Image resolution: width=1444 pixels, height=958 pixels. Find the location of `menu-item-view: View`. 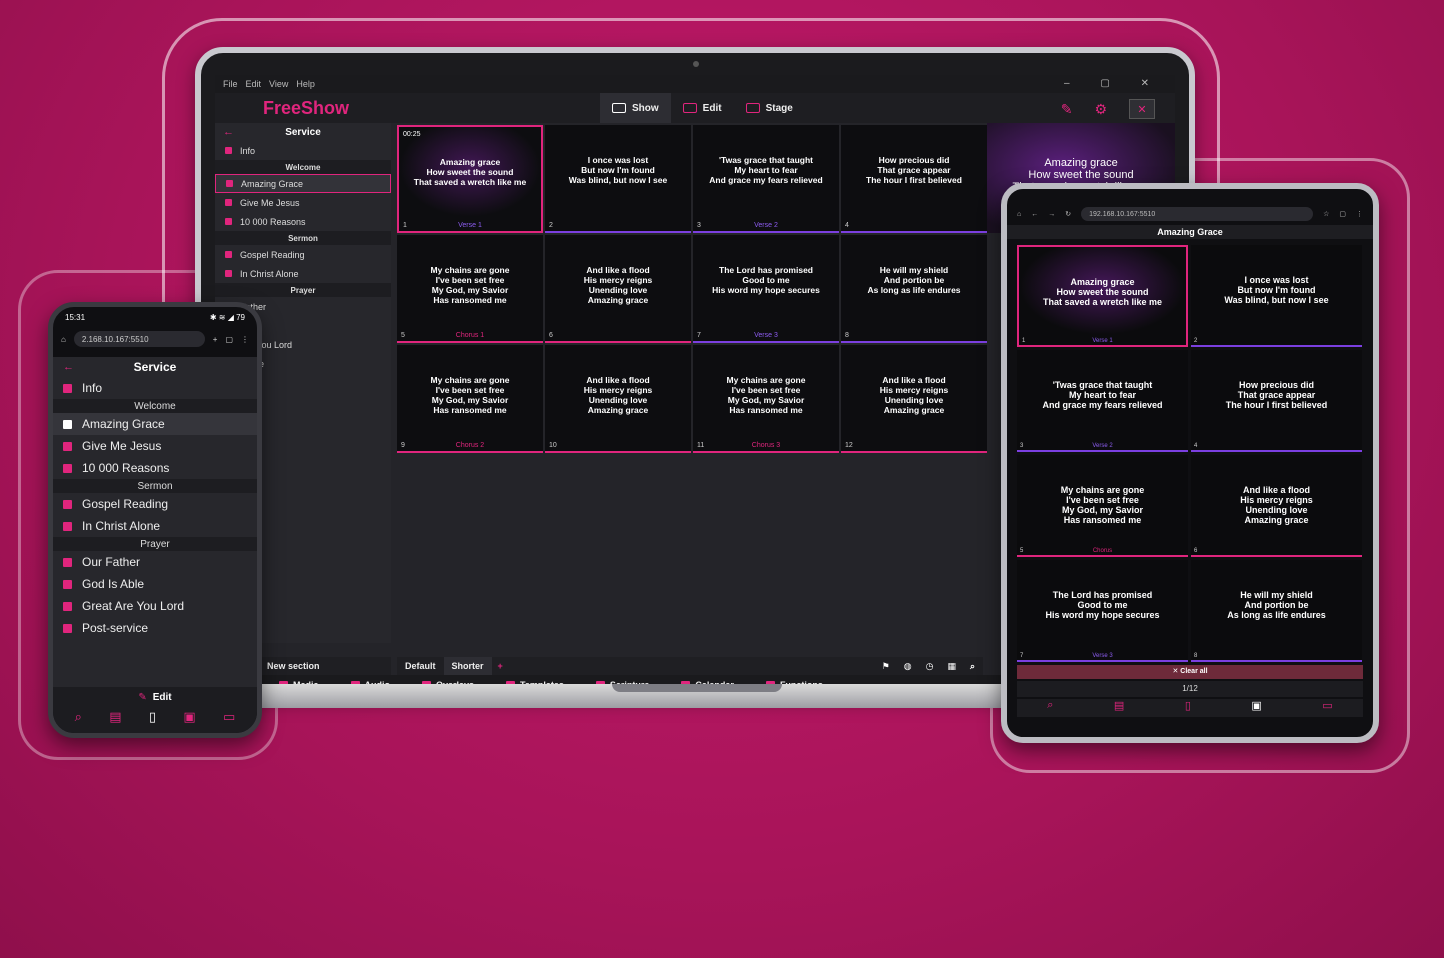

menu-item-view: View is located at coordinates (278, 84).